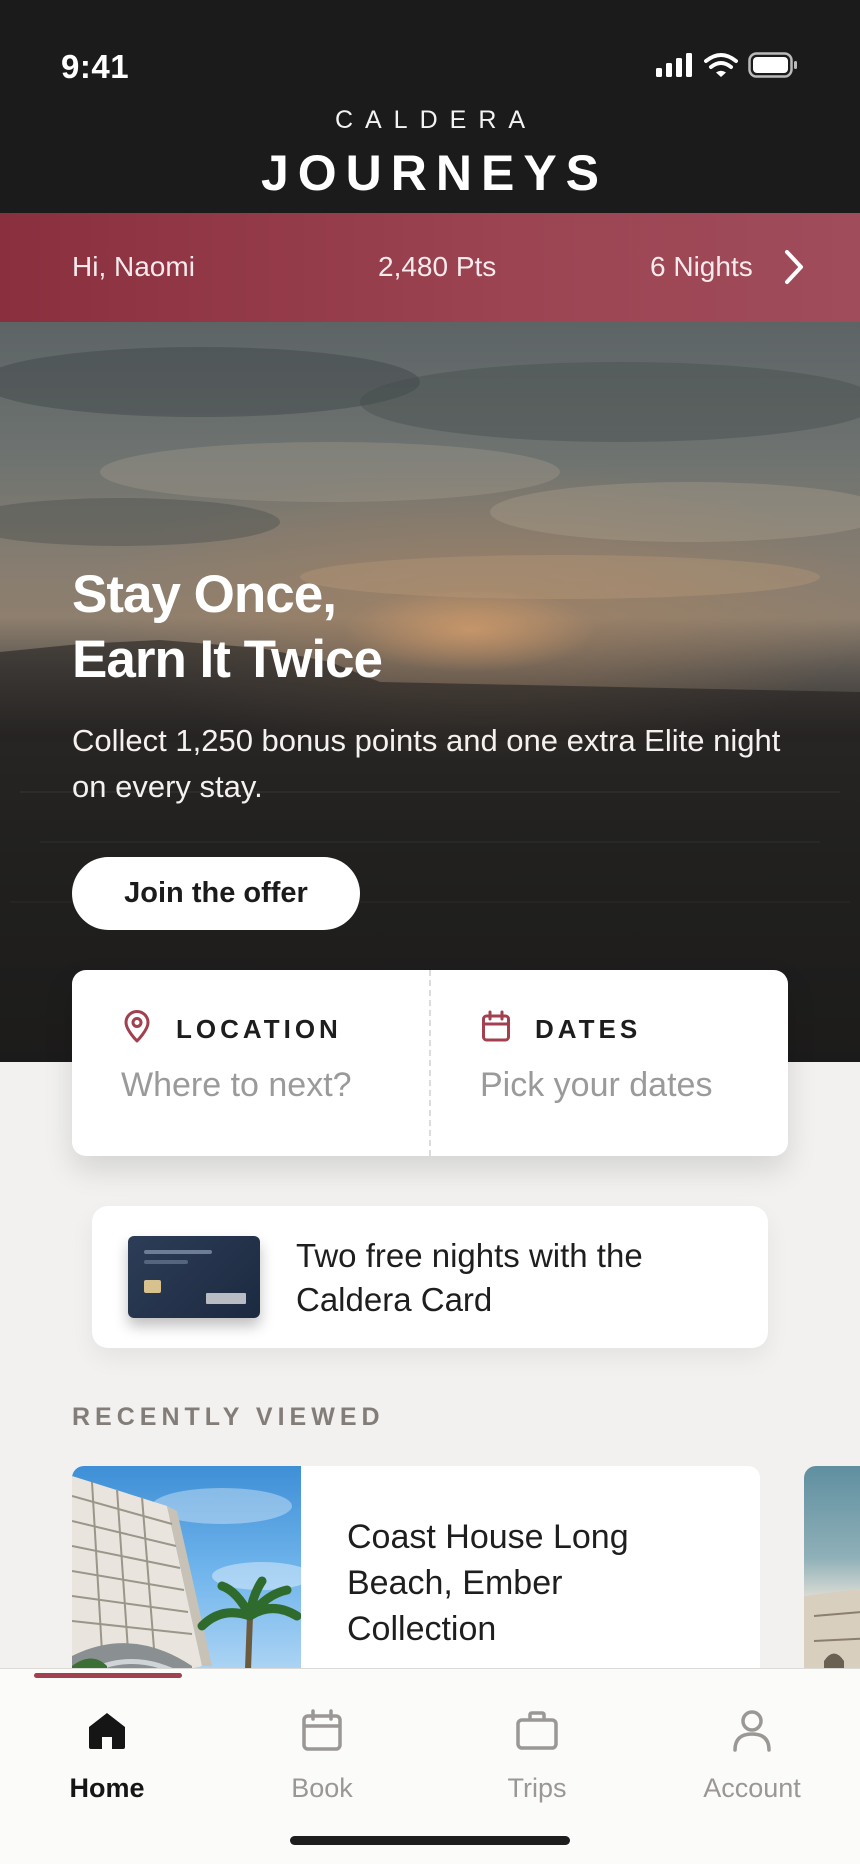  Describe the element at coordinates (259, 1029) in the screenshot. I see `location-label: LOCATION` at that location.